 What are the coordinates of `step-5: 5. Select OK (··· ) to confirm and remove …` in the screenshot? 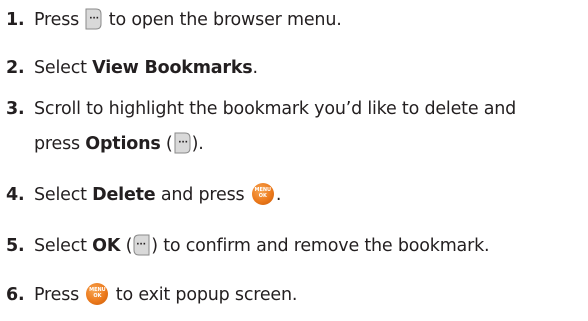 It's located at (248, 245).